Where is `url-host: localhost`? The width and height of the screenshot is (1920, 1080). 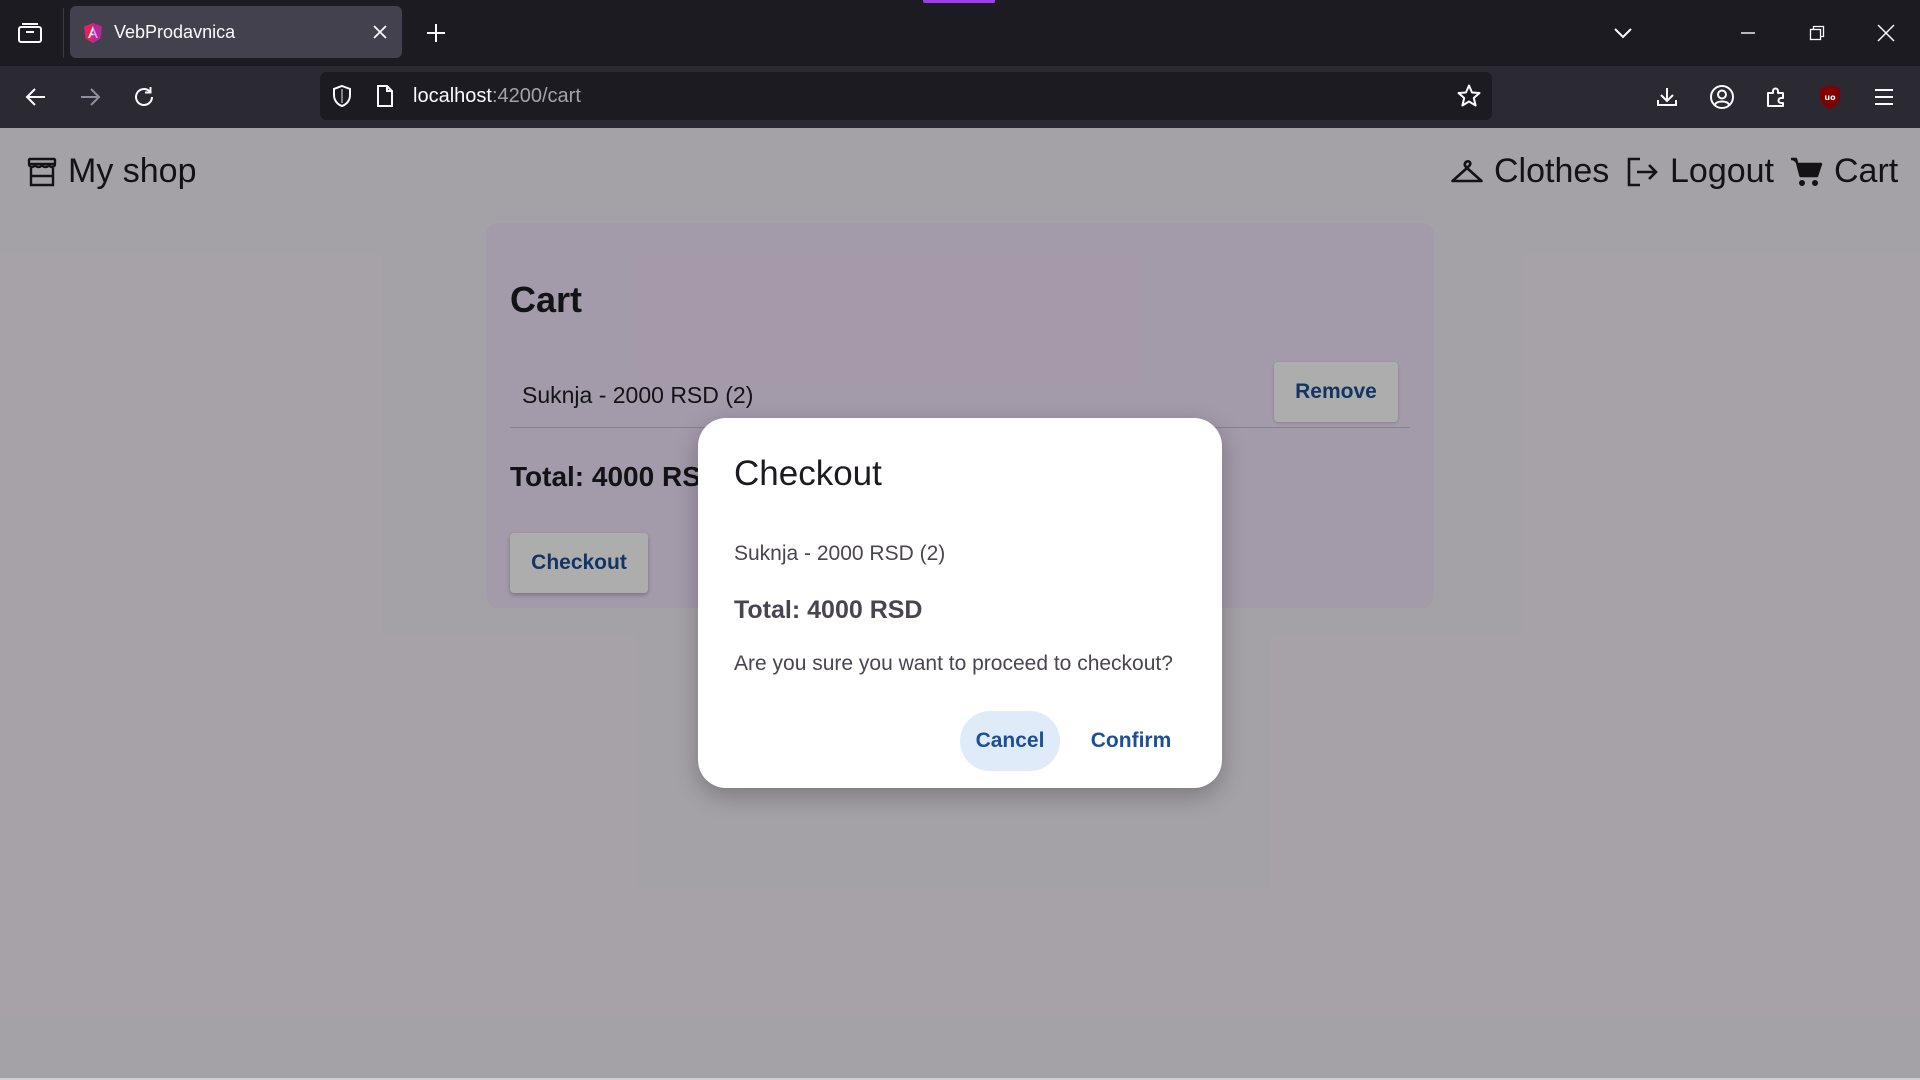 url-host: localhost is located at coordinates (452, 96).